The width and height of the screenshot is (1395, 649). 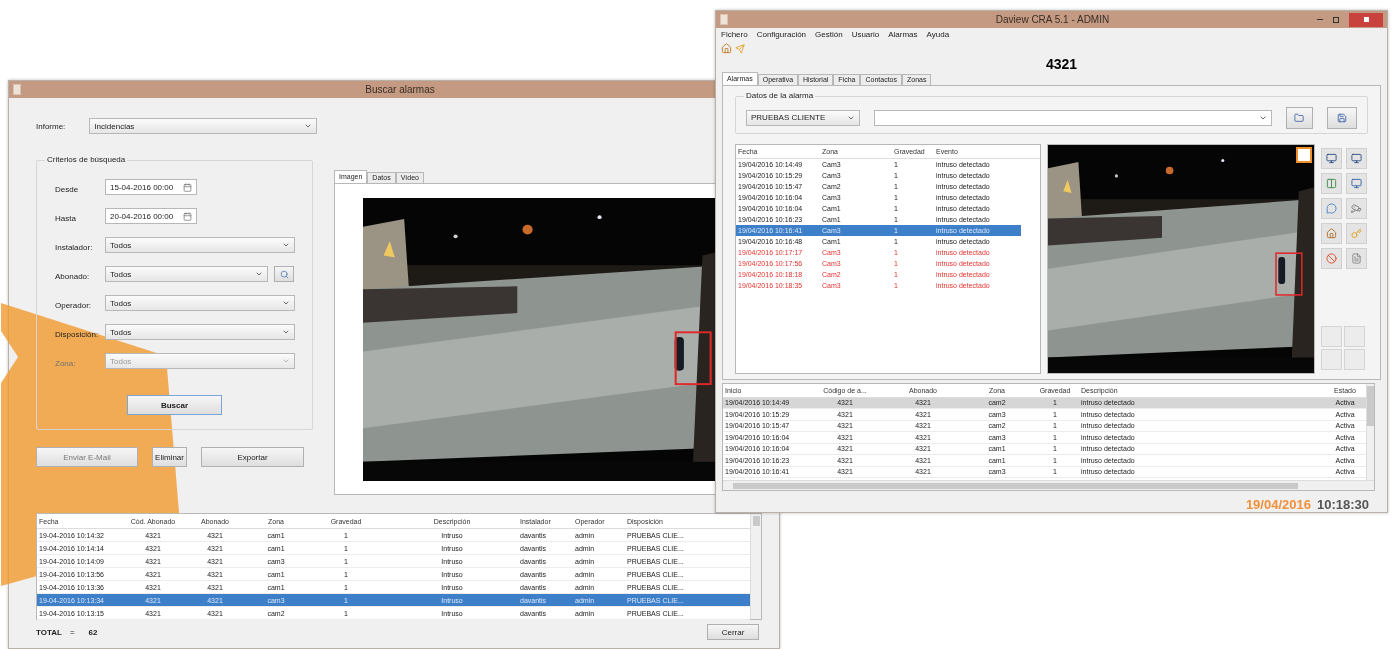 I want to click on action-button: Exportar, so click(x=252, y=457).